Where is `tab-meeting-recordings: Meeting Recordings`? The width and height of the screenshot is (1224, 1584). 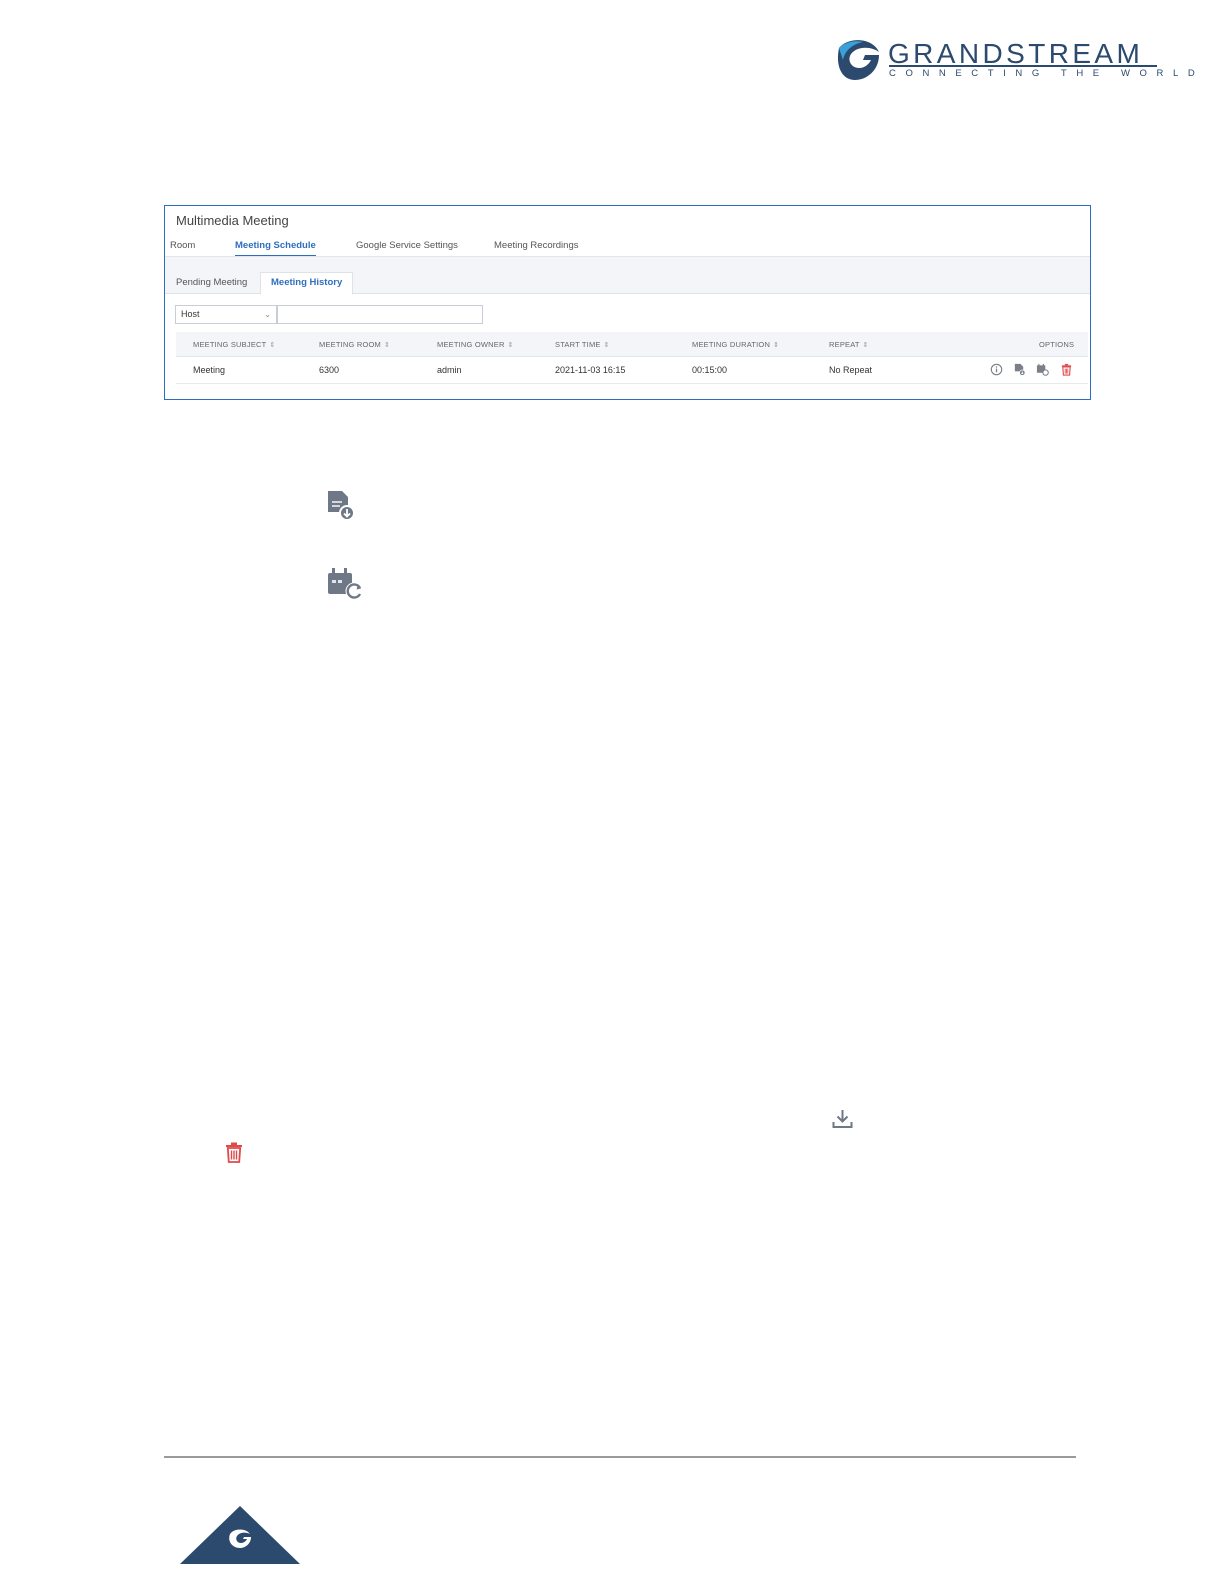
tab-meeting-recordings: Meeting Recordings is located at coordinates (536, 247).